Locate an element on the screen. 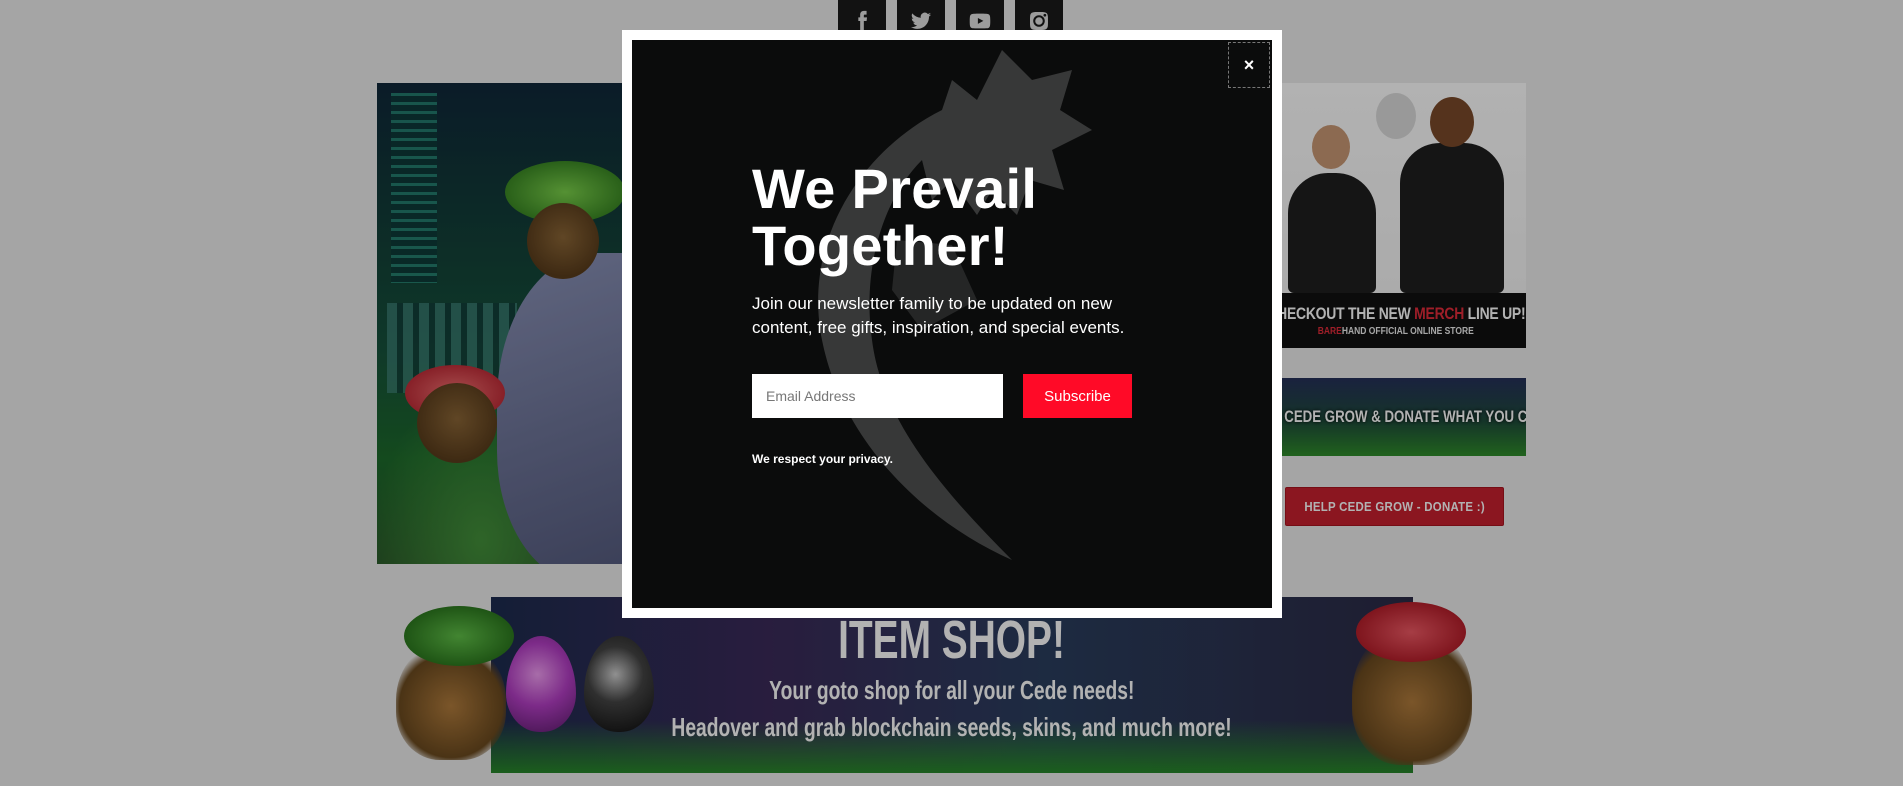  close-button: × is located at coordinates (1249, 65).